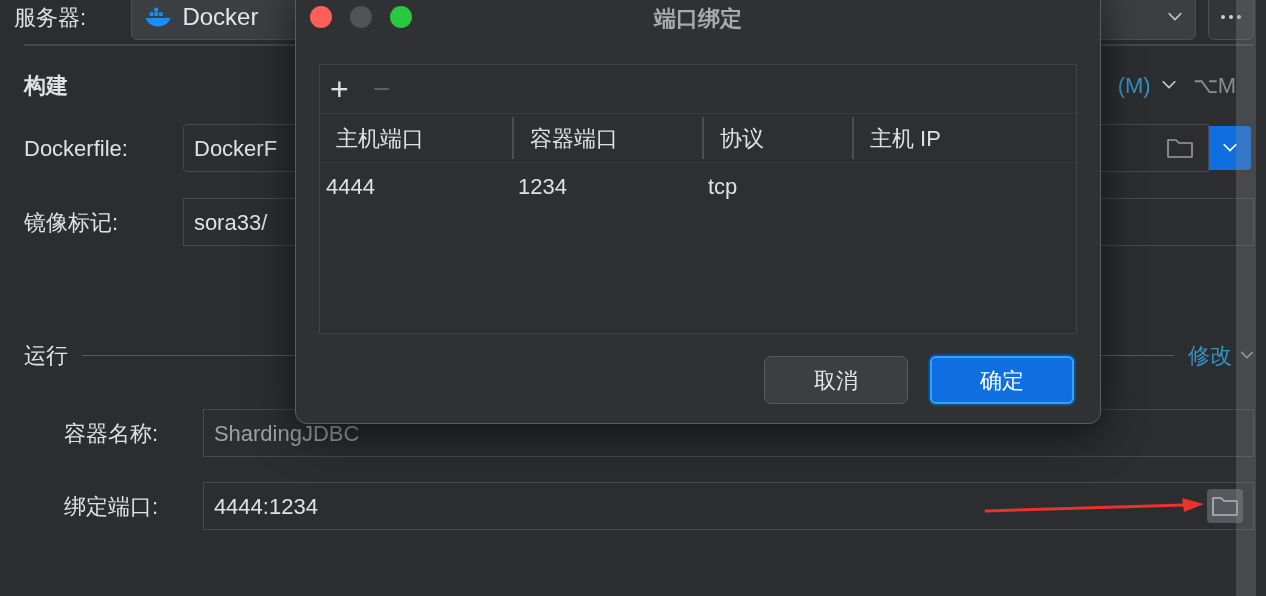  I want to click on more-icon, so click(1231, 17).